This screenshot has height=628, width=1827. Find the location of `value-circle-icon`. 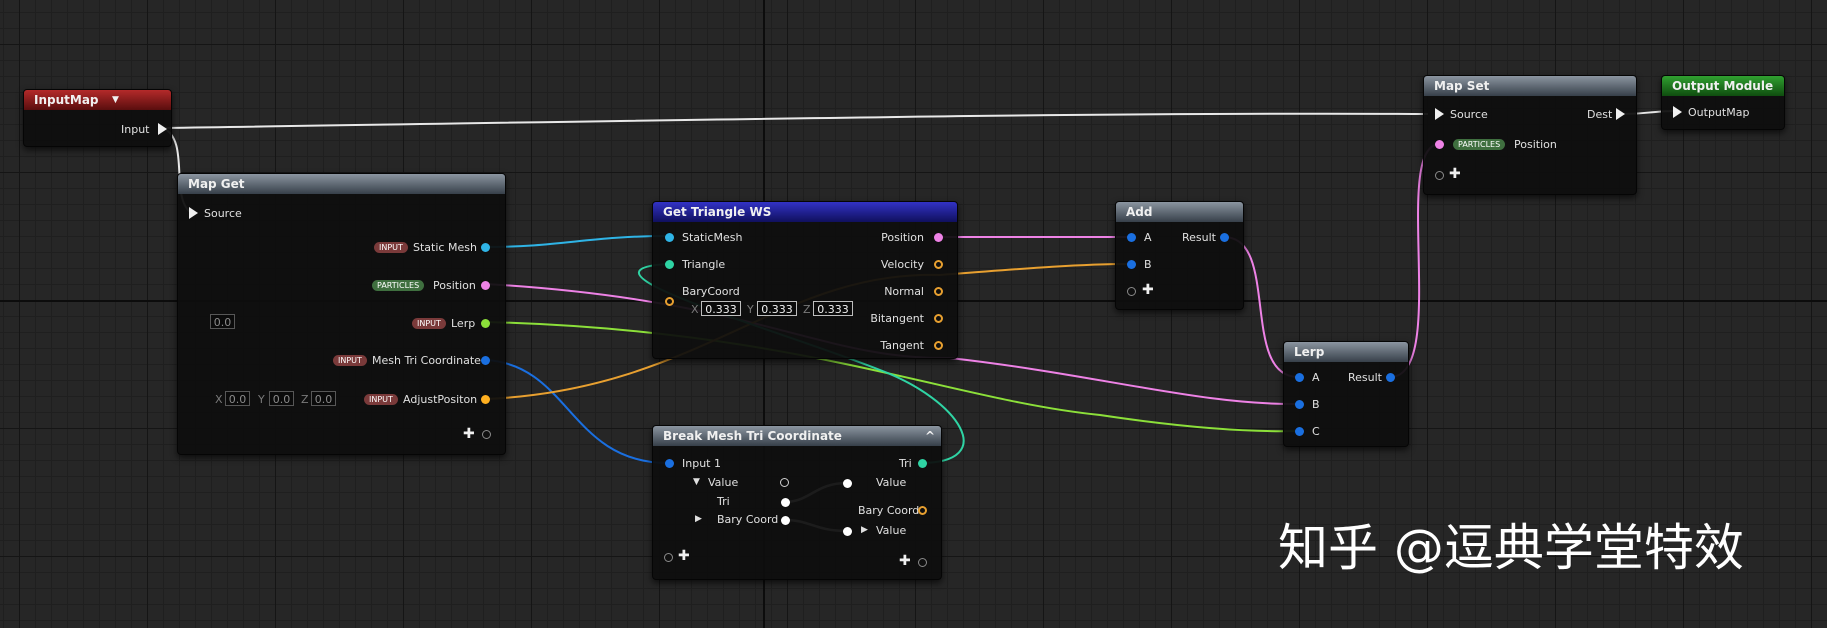

value-circle-icon is located at coordinates (784, 482).